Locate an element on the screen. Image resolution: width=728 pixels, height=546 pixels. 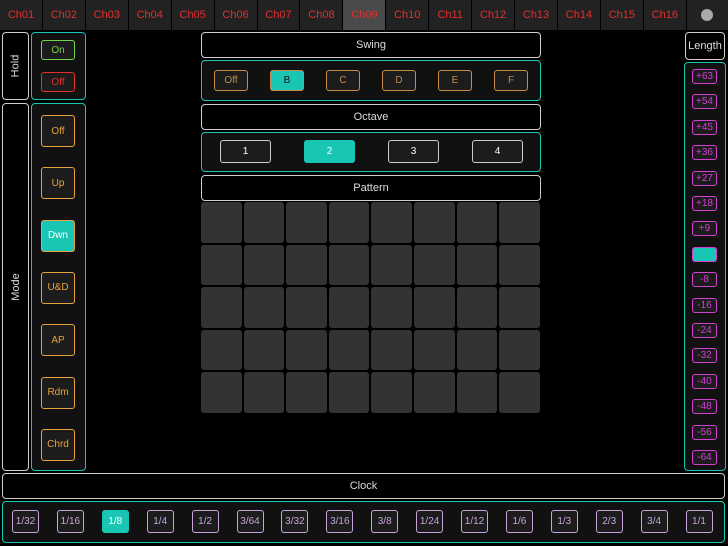
length-button-10: -24 is located at coordinates (704, 330).